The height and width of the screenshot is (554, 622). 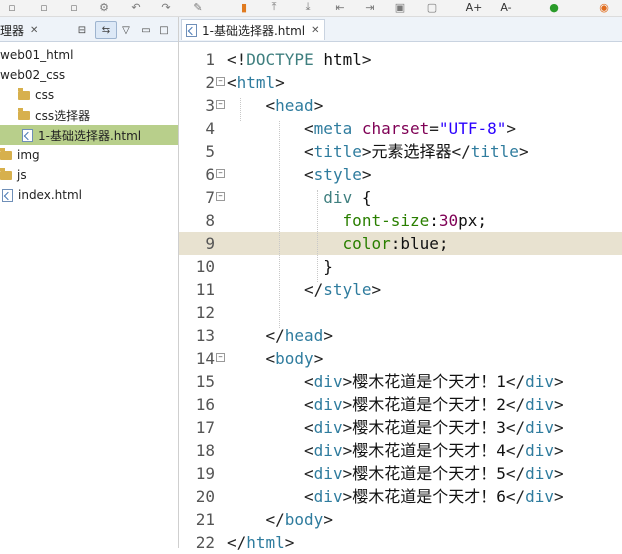 What do you see at coordinates (434, 128) in the screenshot?
I see `code-token: =` at bounding box center [434, 128].